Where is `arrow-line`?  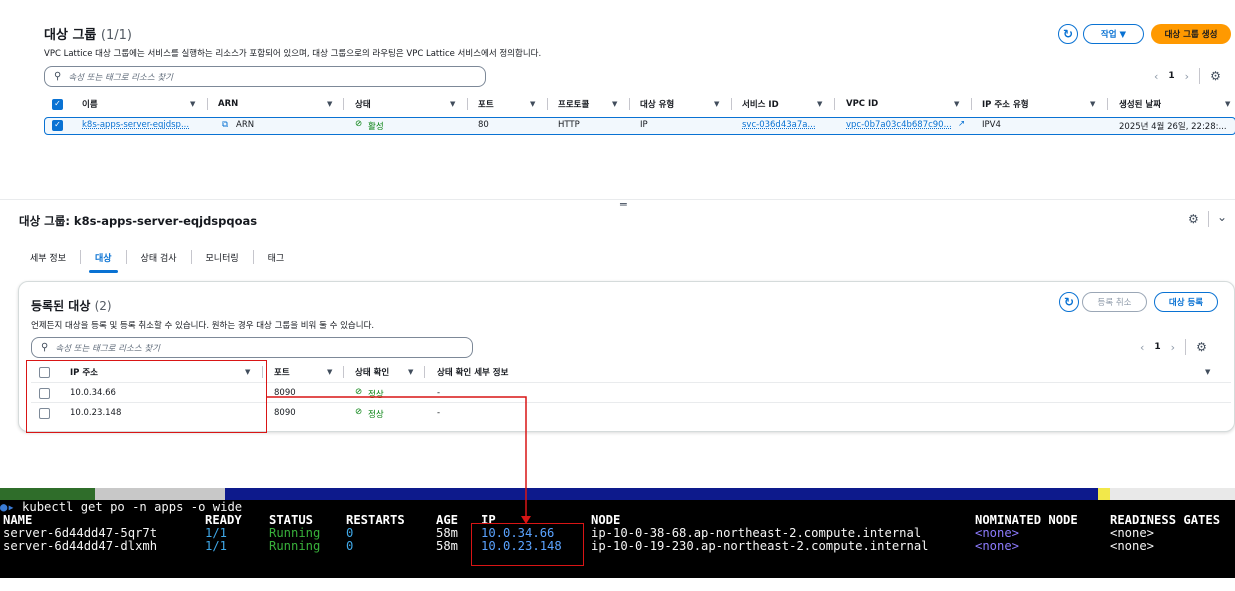 arrow-line is located at coordinates (397, 457).